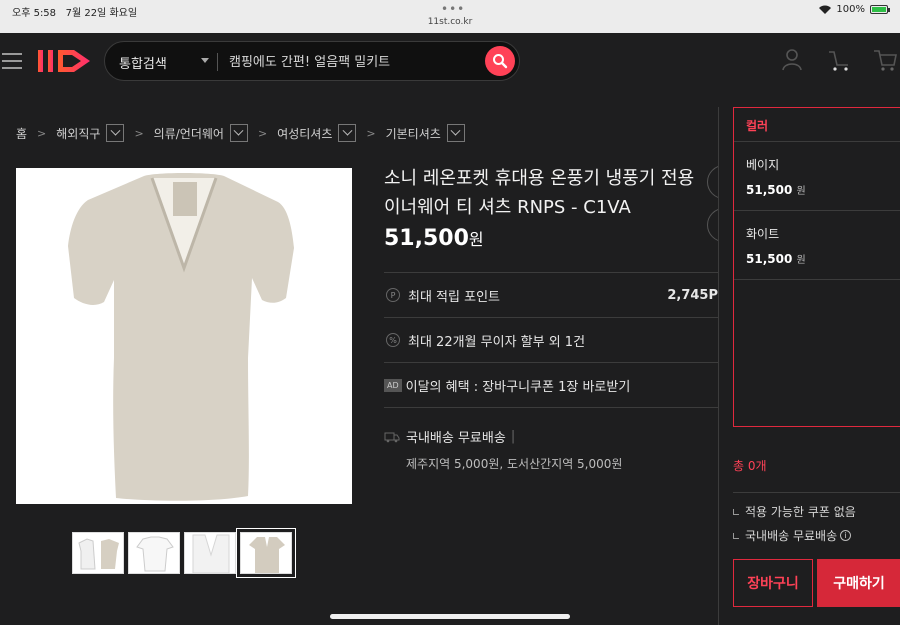  I want to click on battery-percent: 100%, so click(850, 9).